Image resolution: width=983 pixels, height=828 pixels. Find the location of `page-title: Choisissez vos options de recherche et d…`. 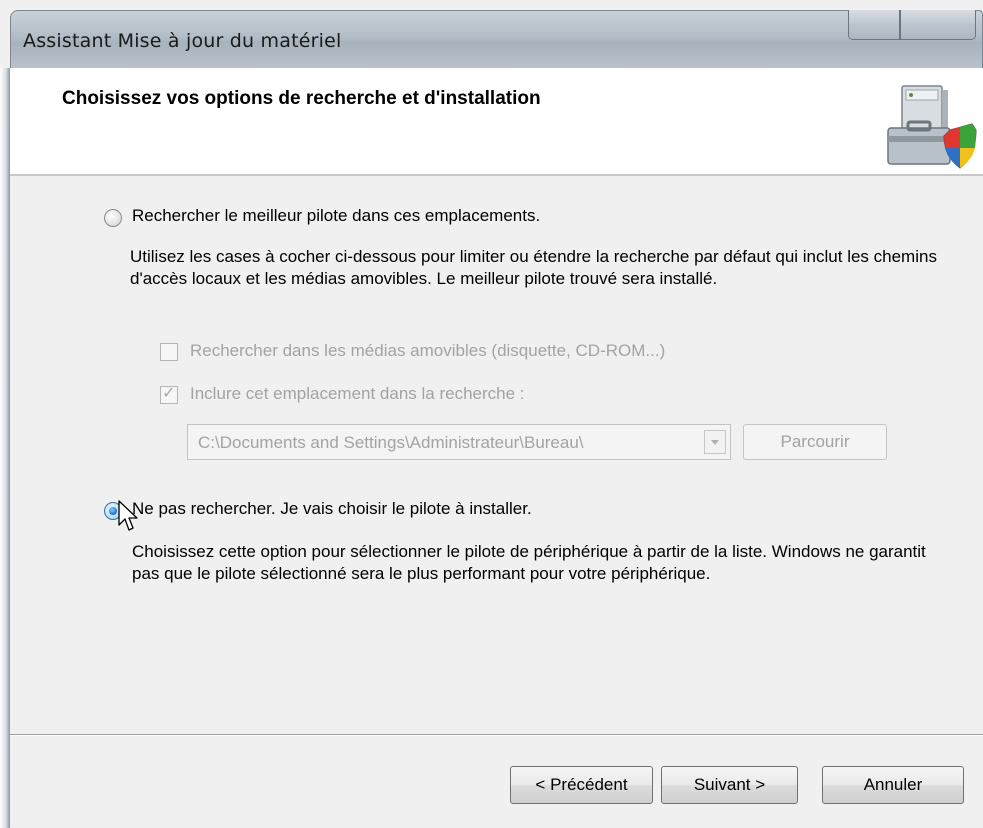

page-title: Choisissez vos options de recherche et d… is located at coordinates (301, 98).